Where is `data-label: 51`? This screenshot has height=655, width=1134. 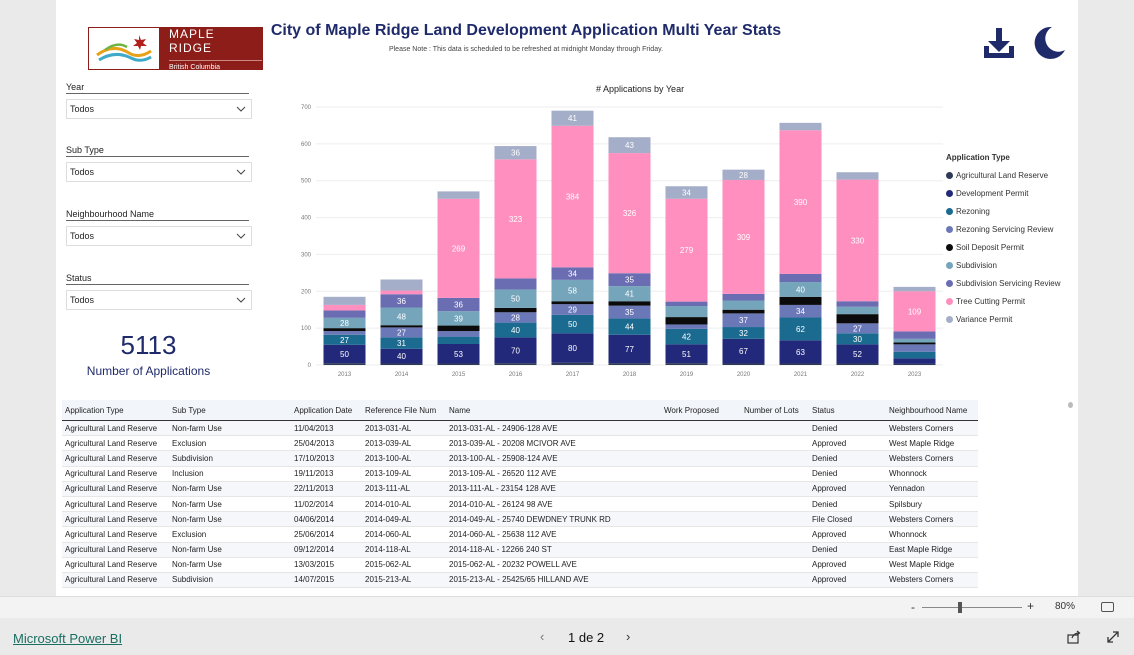 data-label: 51 is located at coordinates (686, 354).